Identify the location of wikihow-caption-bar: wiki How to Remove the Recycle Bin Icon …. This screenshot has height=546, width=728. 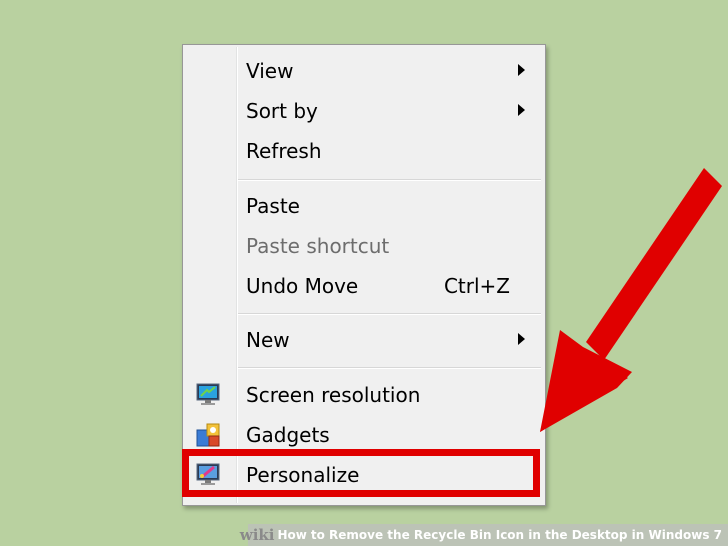
(484, 535).